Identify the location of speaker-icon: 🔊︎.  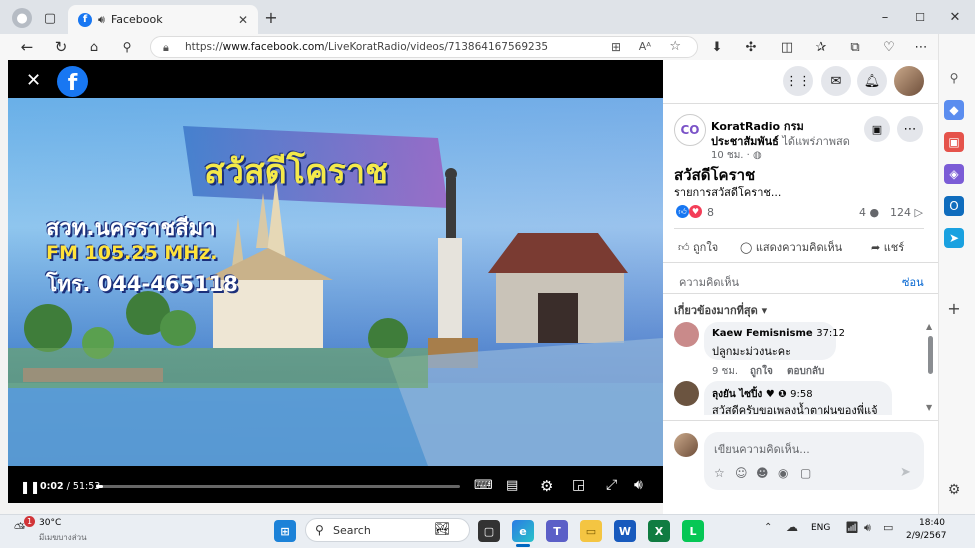
(101, 20).